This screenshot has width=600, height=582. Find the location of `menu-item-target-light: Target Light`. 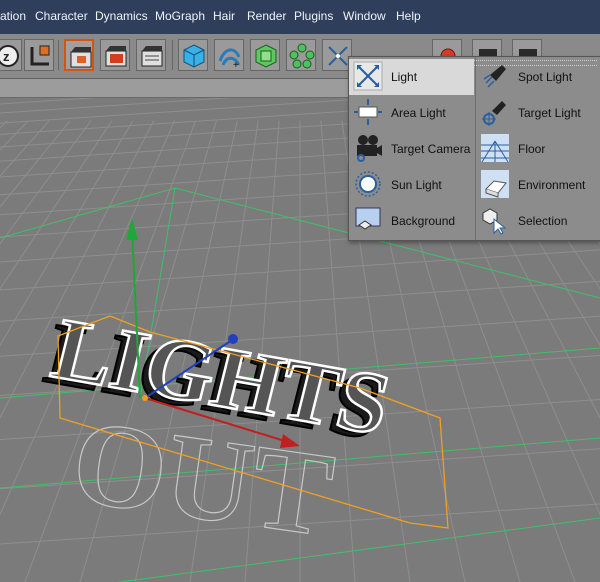

menu-item-target-light: Target Light is located at coordinates (538, 113).